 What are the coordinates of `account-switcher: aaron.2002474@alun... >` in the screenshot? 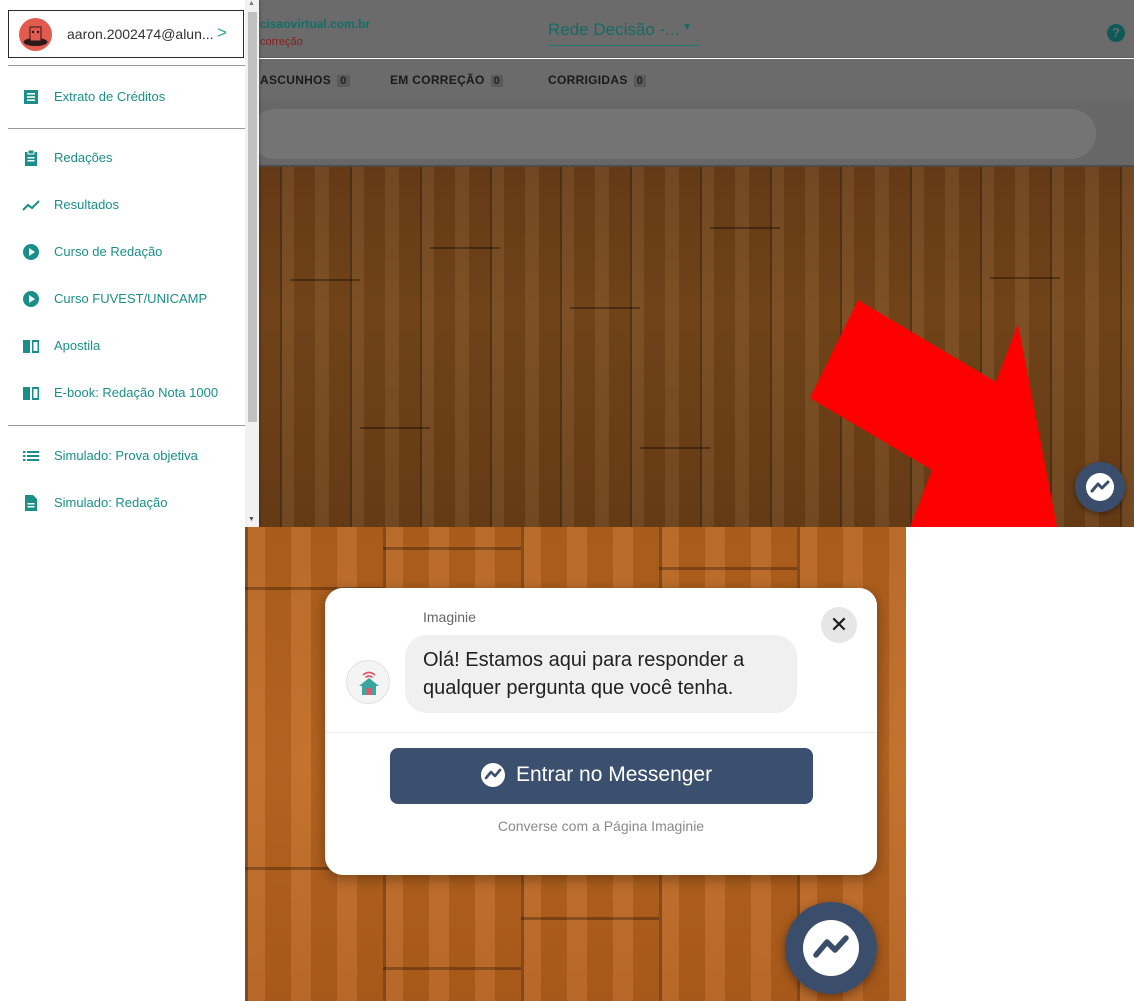 It's located at (126, 34).